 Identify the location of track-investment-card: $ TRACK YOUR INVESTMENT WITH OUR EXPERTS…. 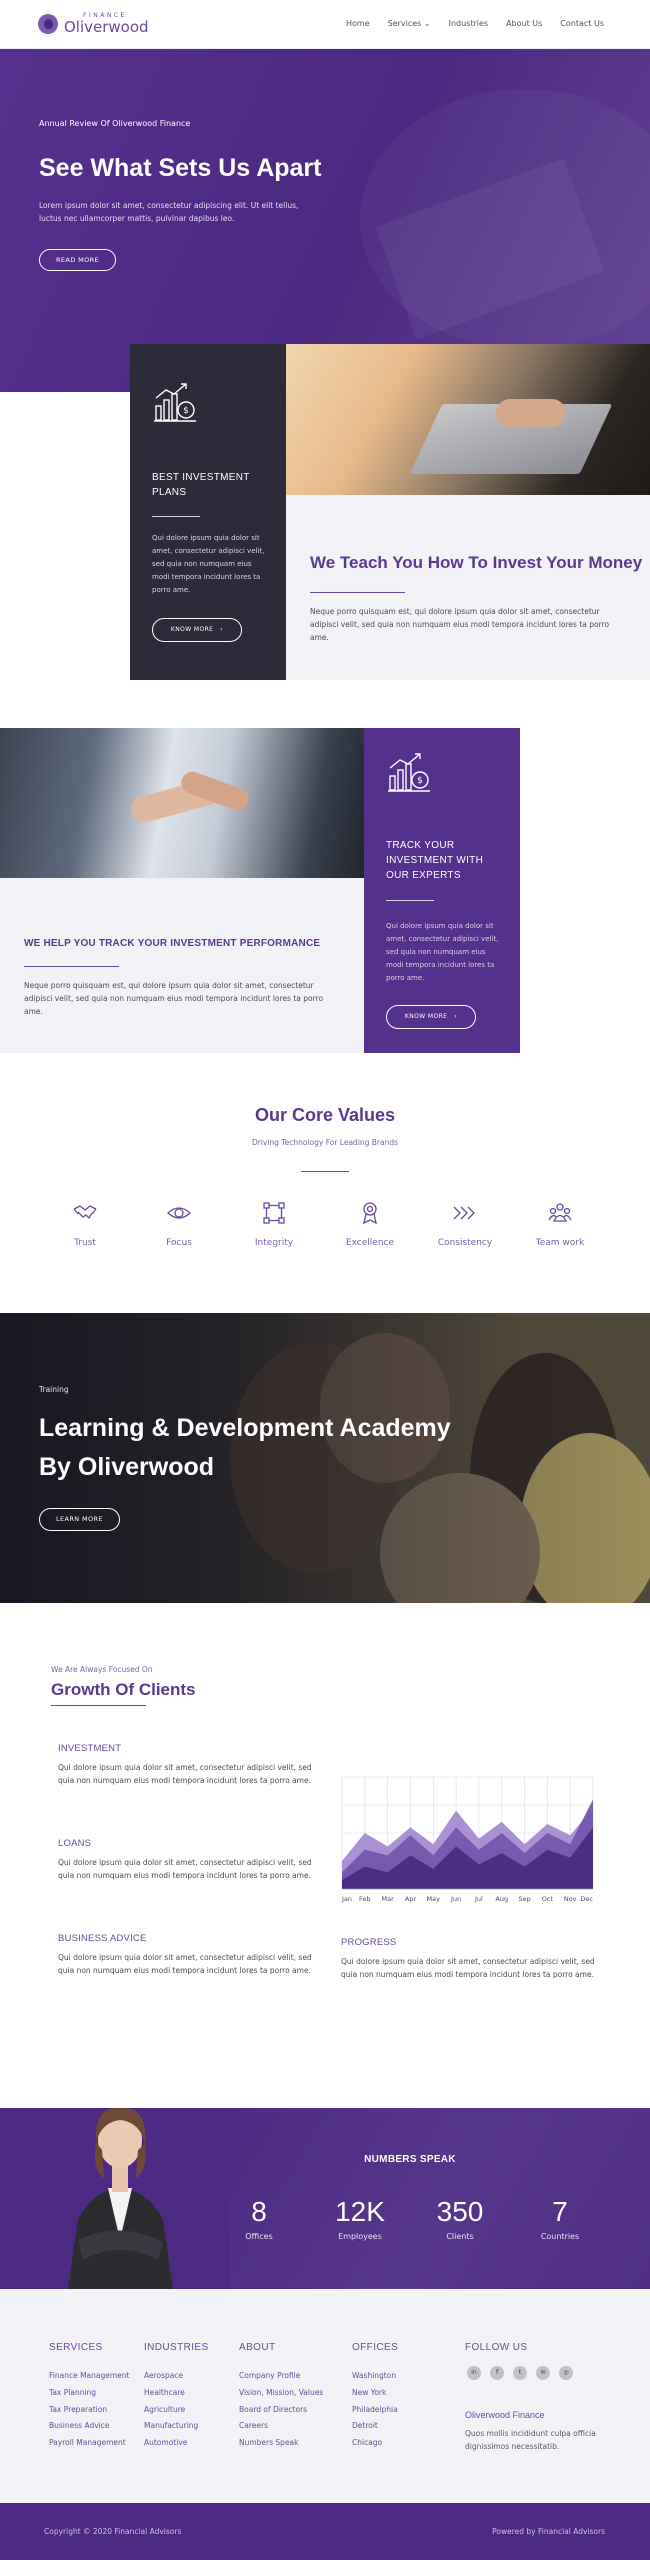
(442, 890).